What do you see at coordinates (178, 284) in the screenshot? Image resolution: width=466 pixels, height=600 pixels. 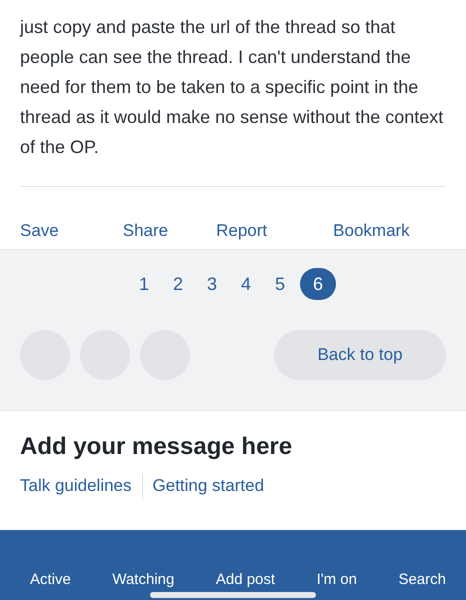 I see `page-link: 2` at bounding box center [178, 284].